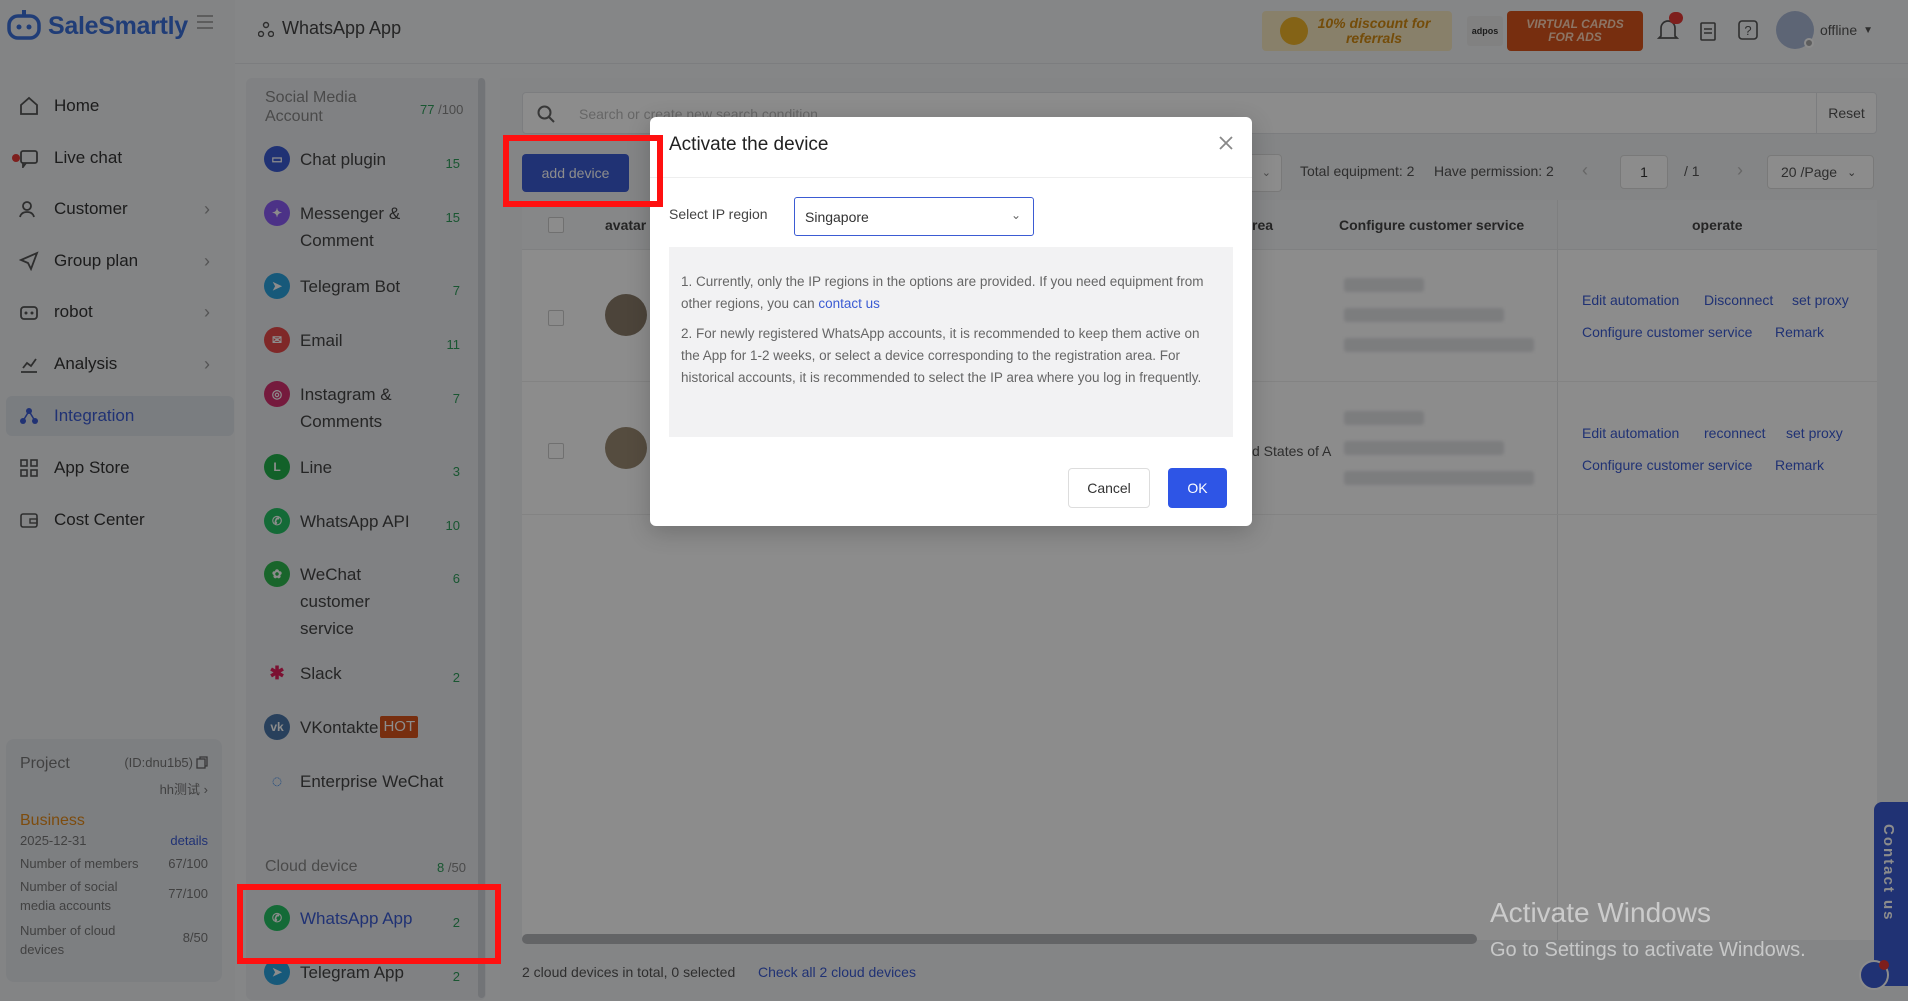 This screenshot has height=1001, width=1908. Describe the element at coordinates (849, 303) in the screenshot. I see `contact-us-link: contact us` at that location.